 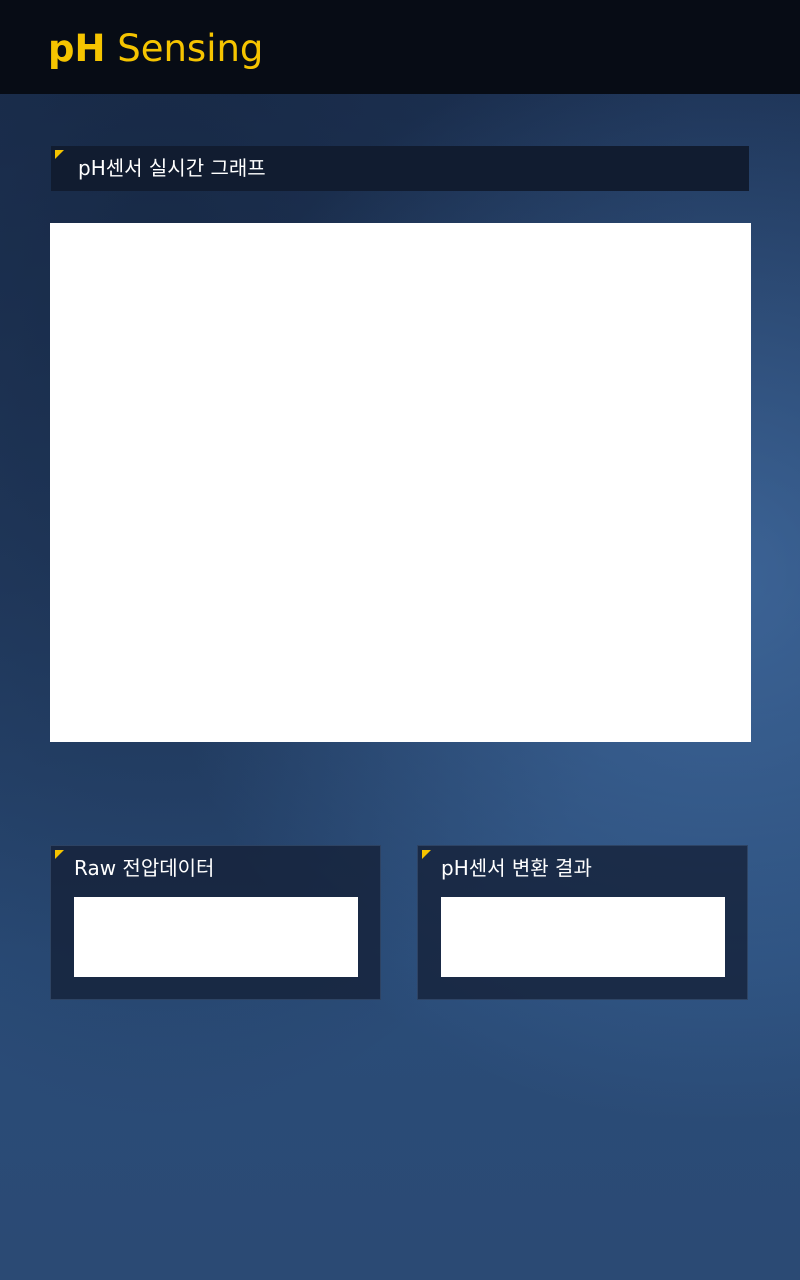 I want to click on app-title-sensing: Sensing, so click(x=184, y=48).